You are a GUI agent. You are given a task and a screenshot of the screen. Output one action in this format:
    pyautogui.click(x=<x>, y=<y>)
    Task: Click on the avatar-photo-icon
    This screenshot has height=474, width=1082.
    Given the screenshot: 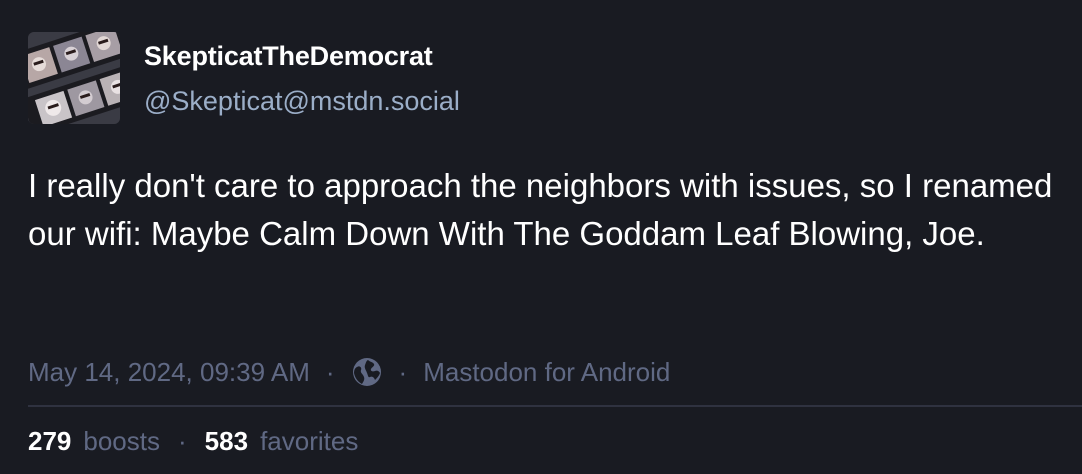 What is the action you would take?
    pyautogui.click(x=74, y=78)
    